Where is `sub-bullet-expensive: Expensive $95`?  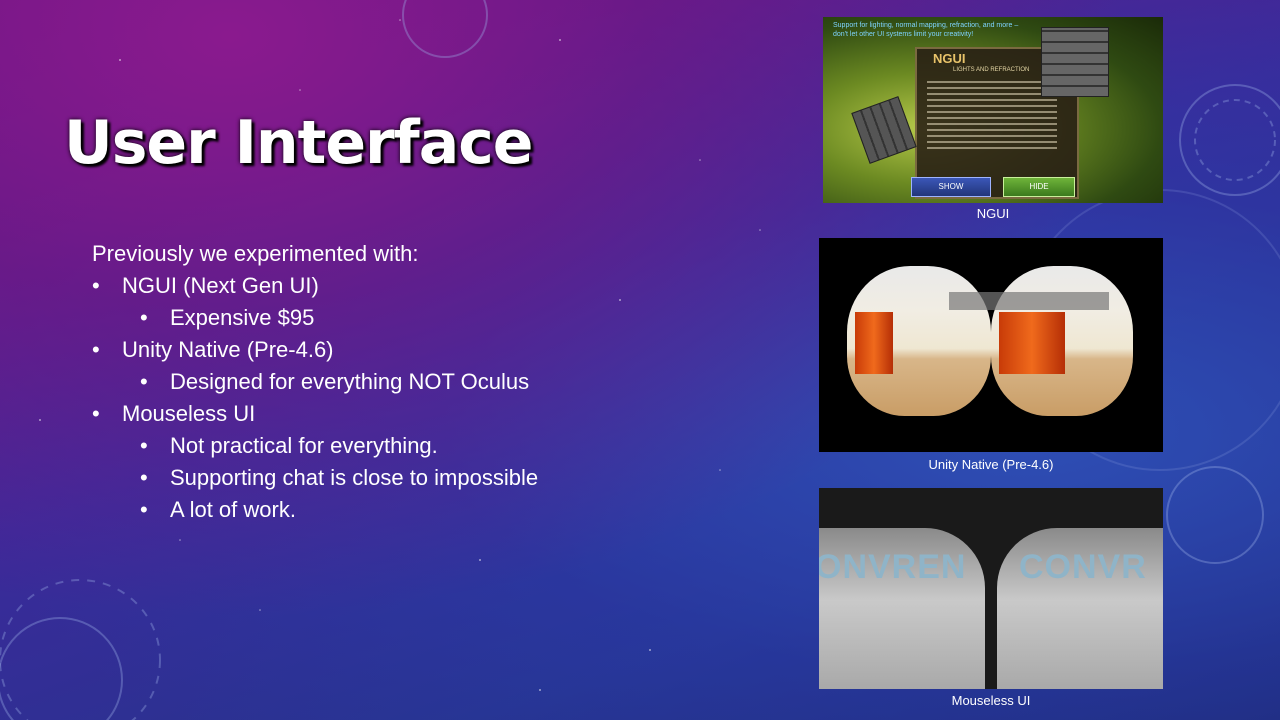
sub-bullet-expensive: Expensive $95 is located at coordinates (315, 318).